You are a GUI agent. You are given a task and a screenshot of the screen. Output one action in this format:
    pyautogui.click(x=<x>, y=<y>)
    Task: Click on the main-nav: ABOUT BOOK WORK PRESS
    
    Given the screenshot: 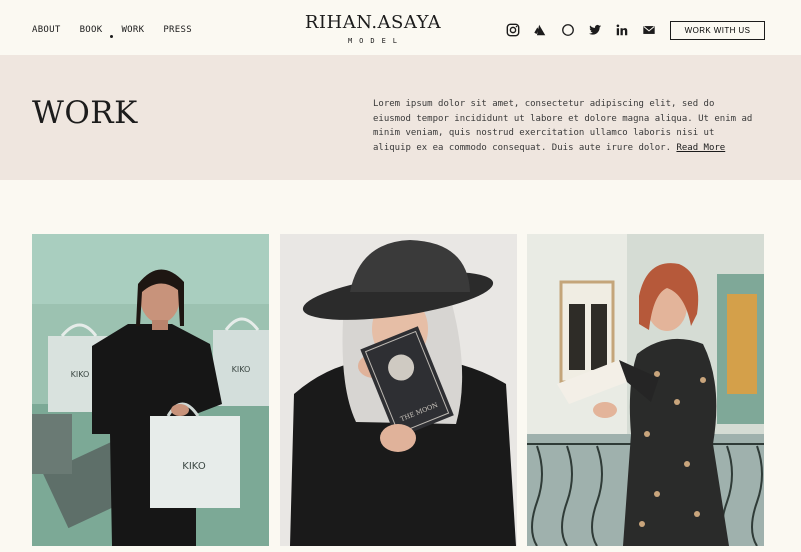 What is the action you would take?
    pyautogui.click(x=121, y=31)
    